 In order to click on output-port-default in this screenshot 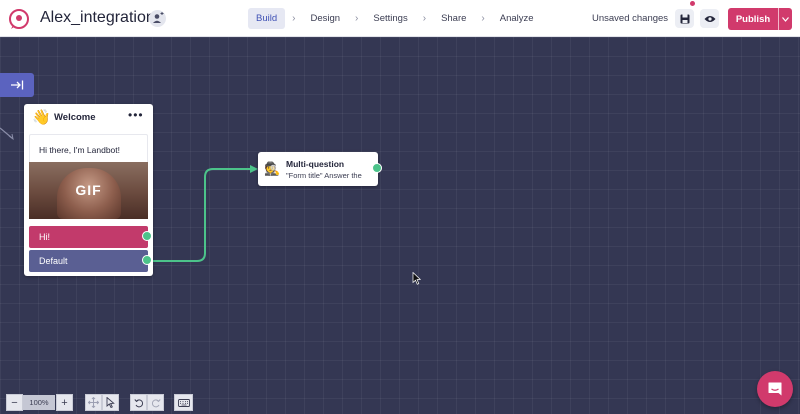, I will do `click(147, 260)`.